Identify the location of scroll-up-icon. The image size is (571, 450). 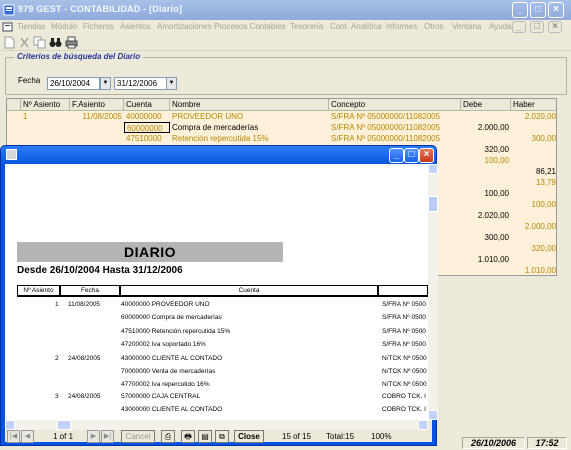
(433, 169).